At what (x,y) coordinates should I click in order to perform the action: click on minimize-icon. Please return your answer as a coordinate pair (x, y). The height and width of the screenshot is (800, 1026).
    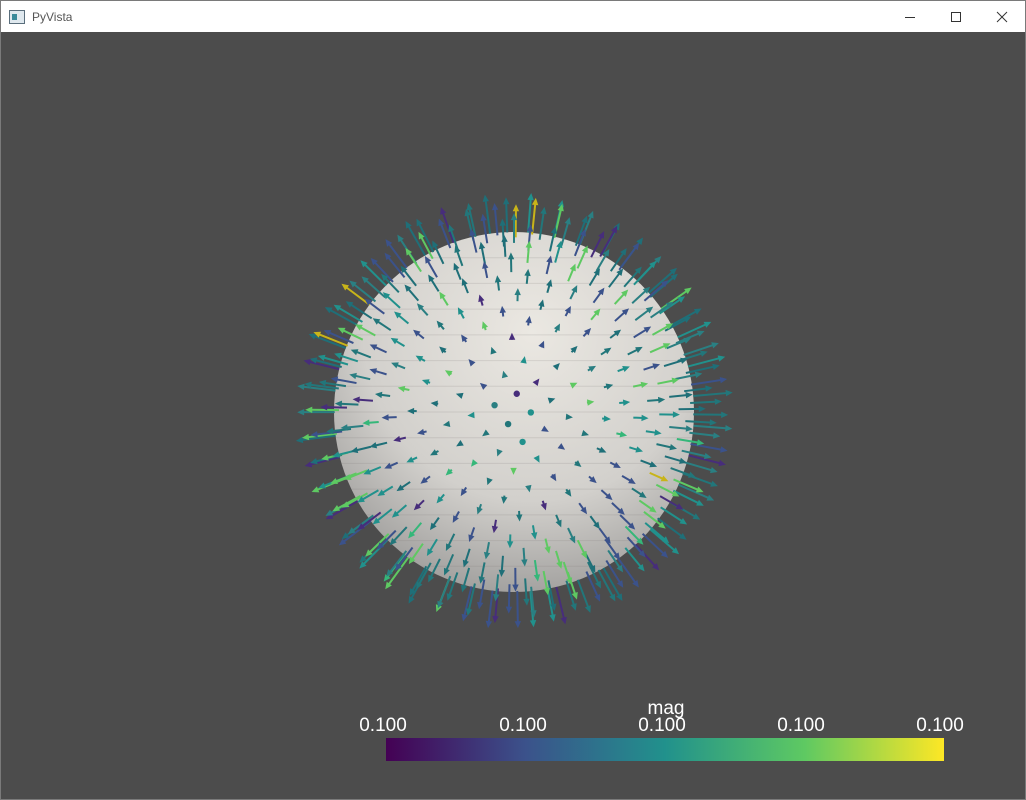
    Looking at the image, I should click on (910, 17).